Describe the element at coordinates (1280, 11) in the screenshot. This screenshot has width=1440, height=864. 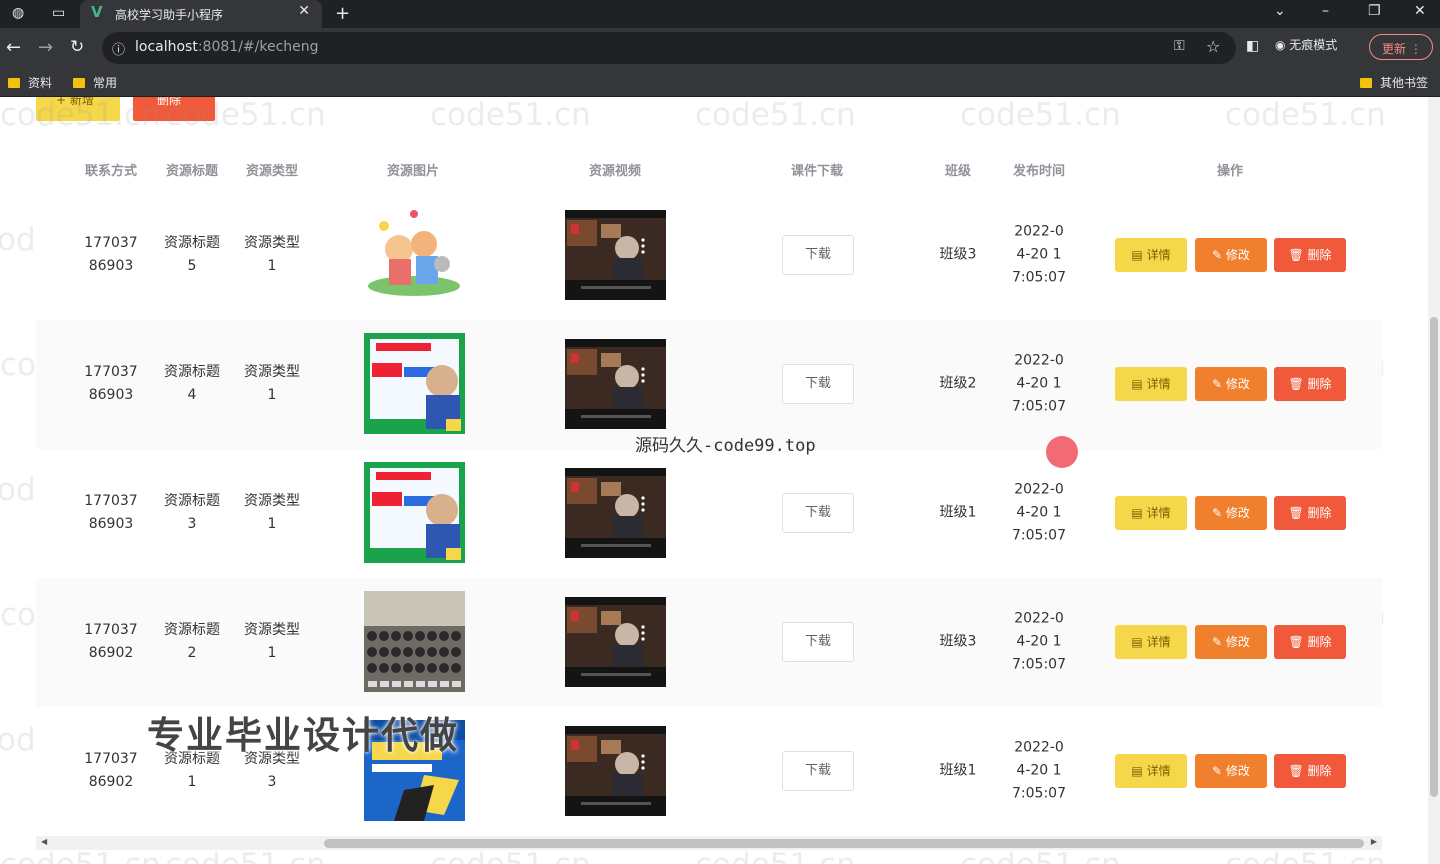
I see `tab-search-icon: ⌄` at that location.